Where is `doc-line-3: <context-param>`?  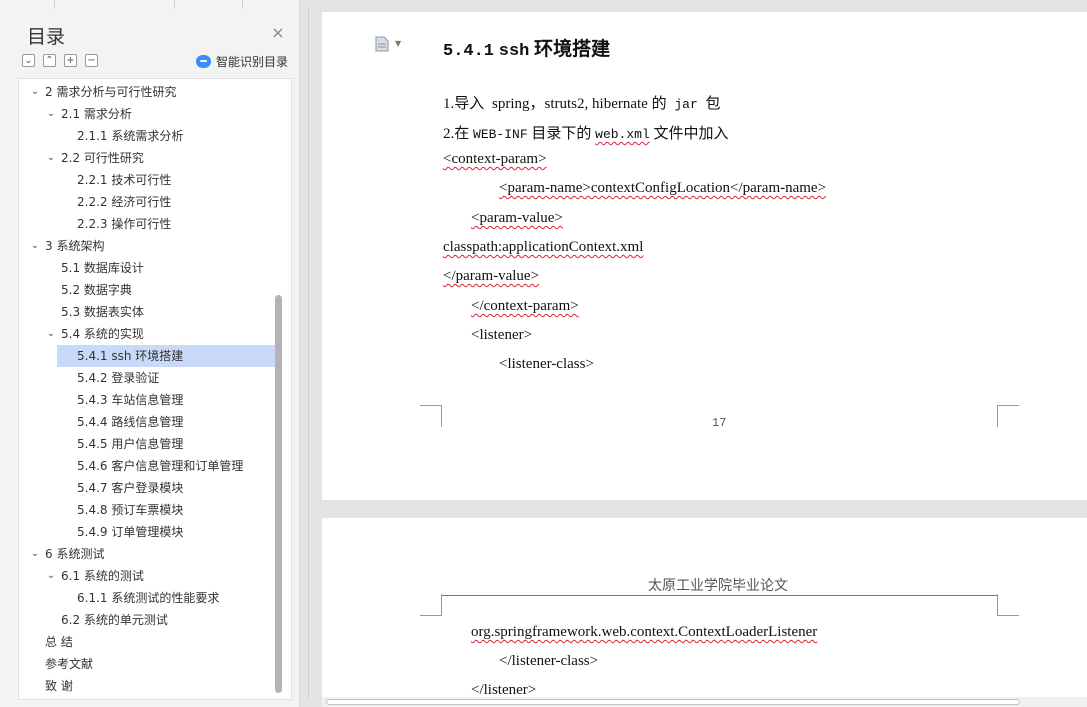
doc-line-3: <context-param> is located at coordinates (495, 159).